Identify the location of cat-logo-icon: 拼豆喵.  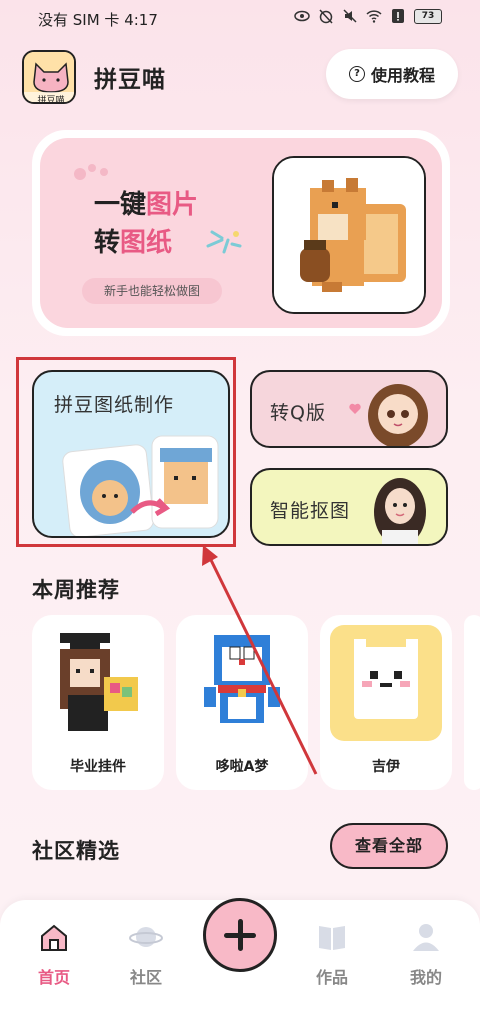
(49, 78).